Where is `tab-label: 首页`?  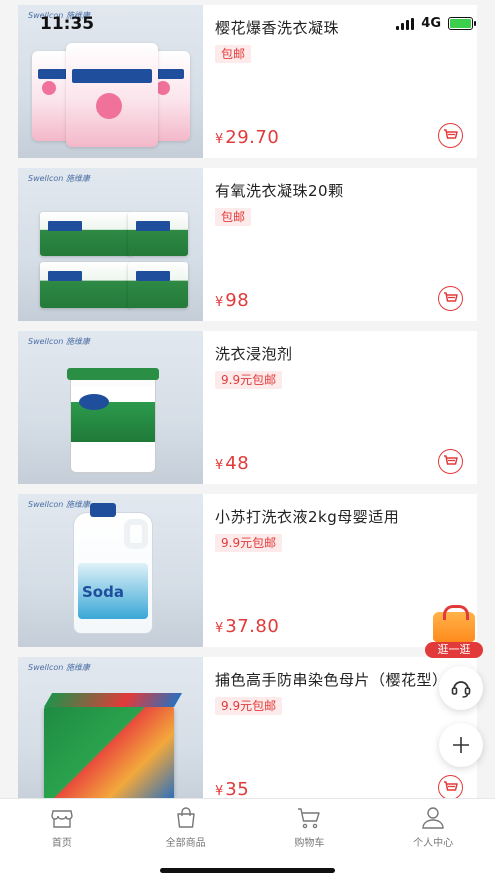
tab-label: 首页 is located at coordinates (61, 843).